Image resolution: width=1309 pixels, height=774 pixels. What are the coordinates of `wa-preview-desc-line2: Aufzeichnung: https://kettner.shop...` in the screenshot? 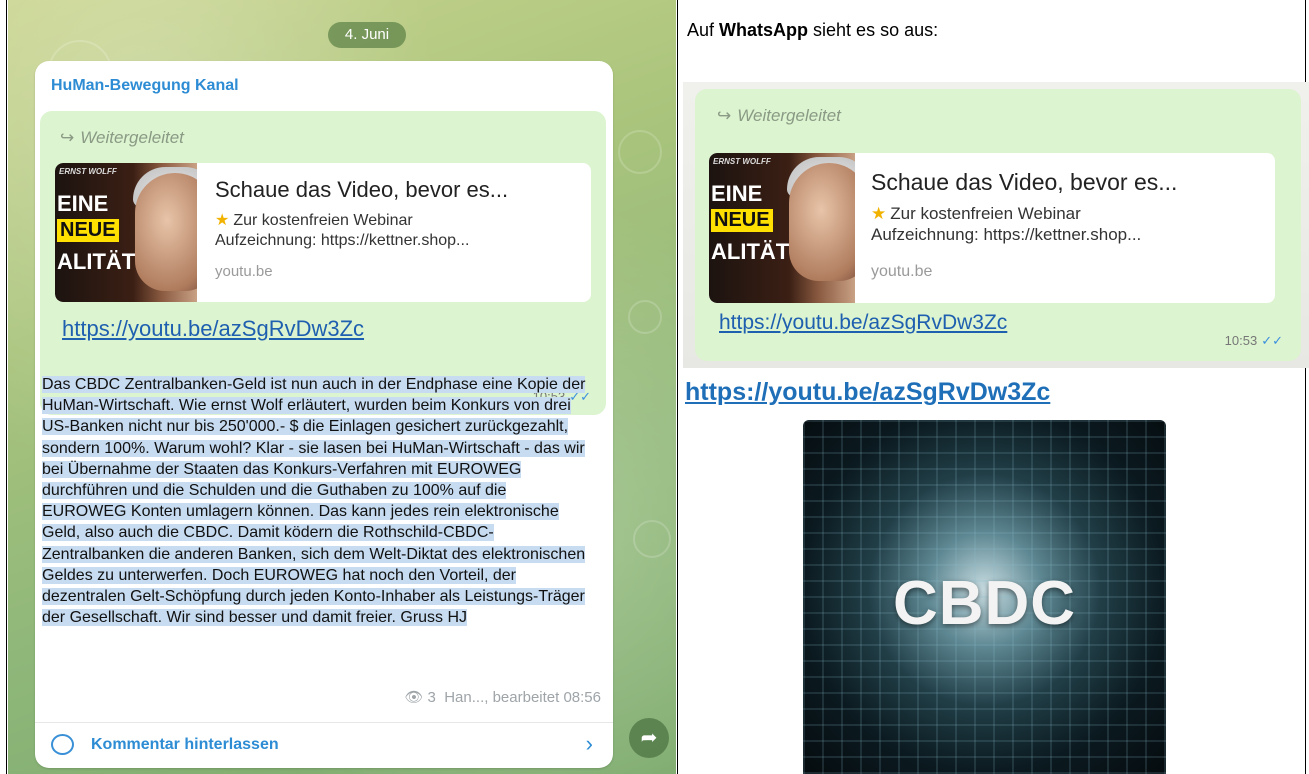 It's located at (1006, 234).